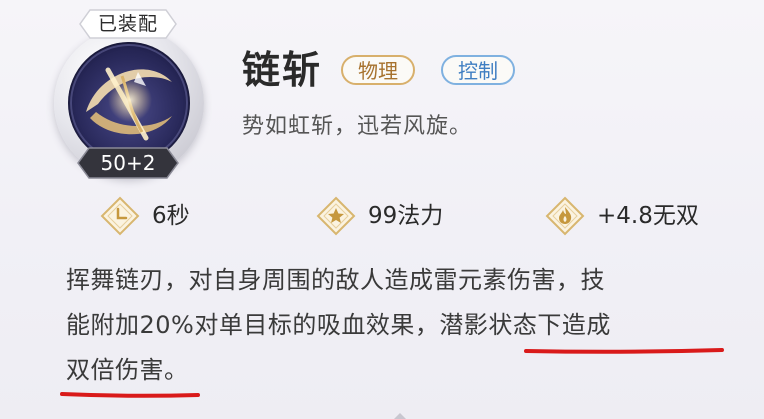 This screenshot has height=419, width=764. Describe the element at coordinates (171, 216) in the screenshot. I see `cooldown-value: 6秒` at that location.